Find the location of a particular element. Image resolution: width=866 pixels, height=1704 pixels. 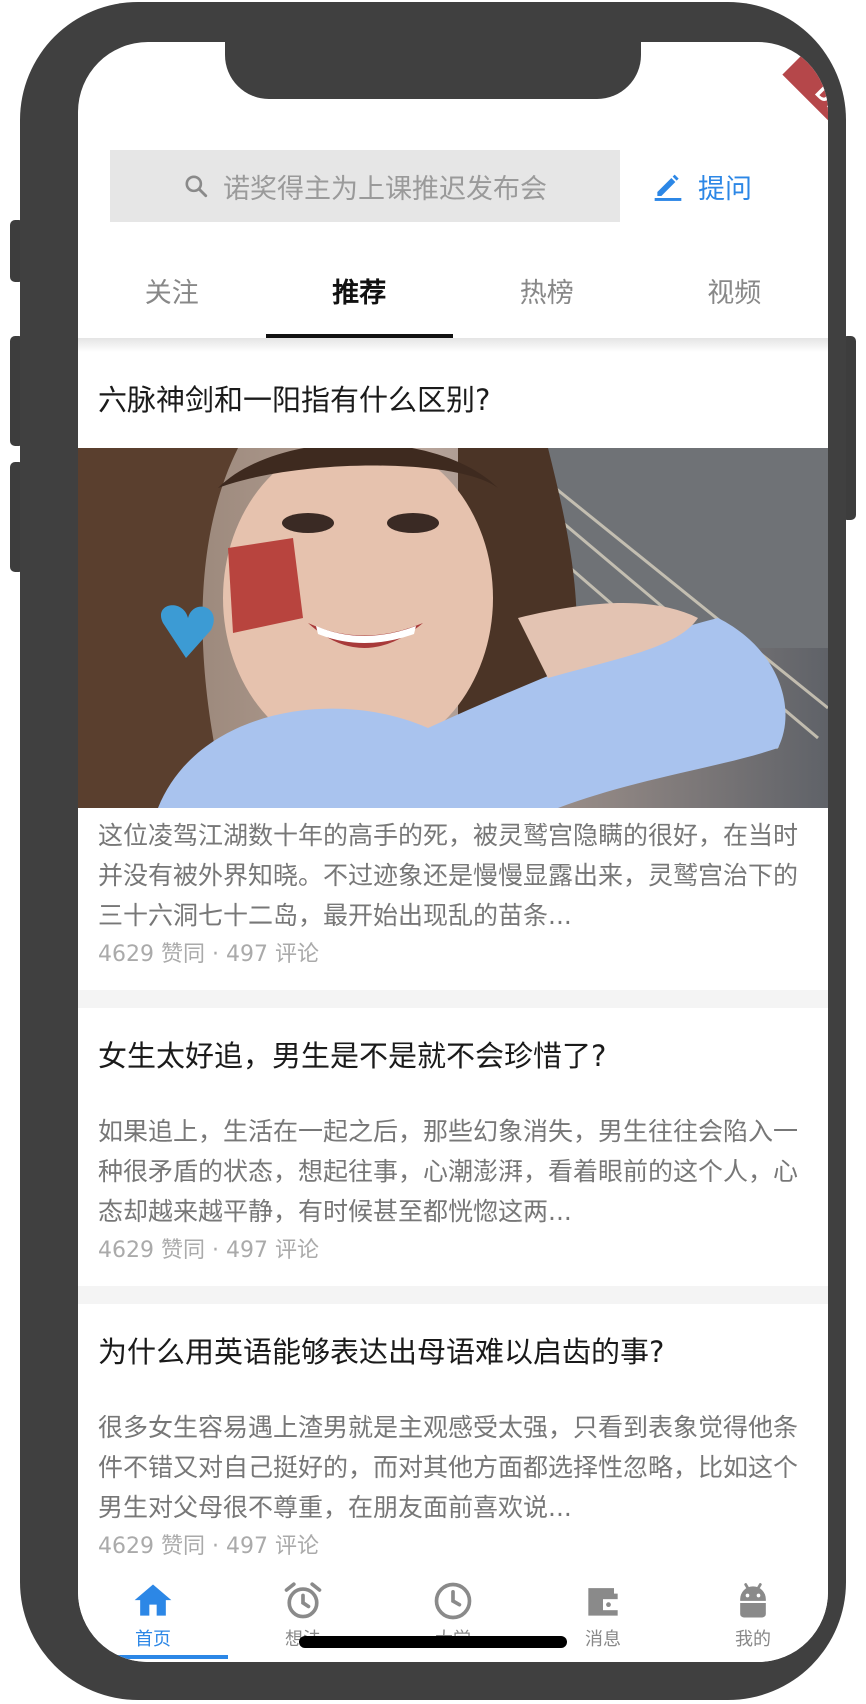

tab-video: 视频 is located at coordinates (735, 290).